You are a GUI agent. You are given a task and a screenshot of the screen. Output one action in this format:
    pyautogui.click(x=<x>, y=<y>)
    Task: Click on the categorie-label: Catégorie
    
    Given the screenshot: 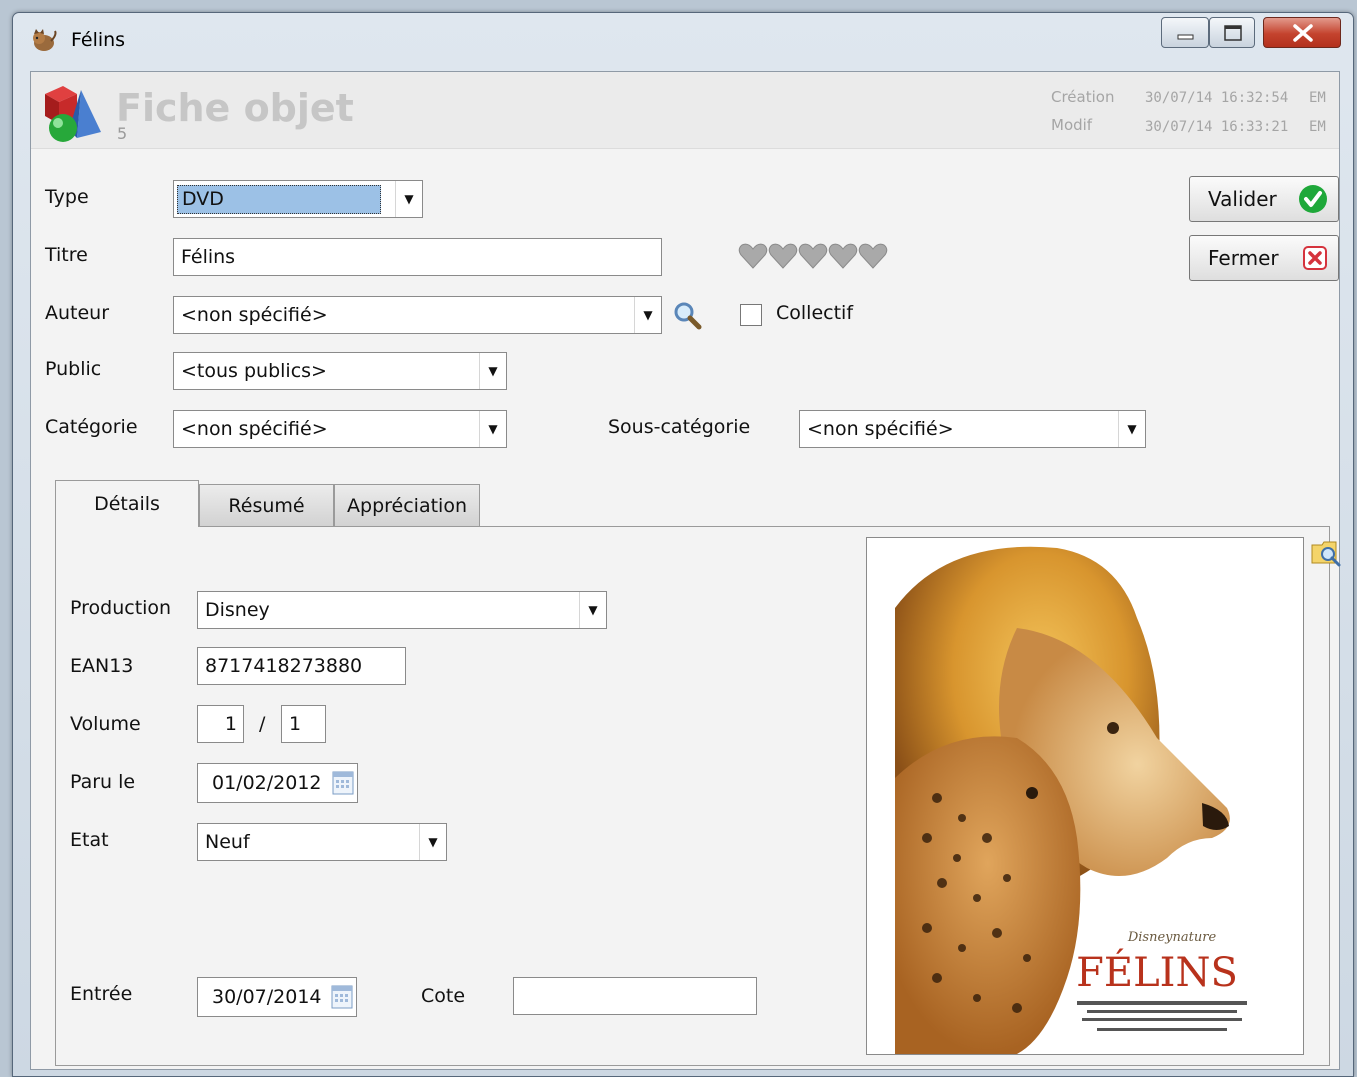 What is the action you would take?
    pyautogui.click(x=91, y=427)
    